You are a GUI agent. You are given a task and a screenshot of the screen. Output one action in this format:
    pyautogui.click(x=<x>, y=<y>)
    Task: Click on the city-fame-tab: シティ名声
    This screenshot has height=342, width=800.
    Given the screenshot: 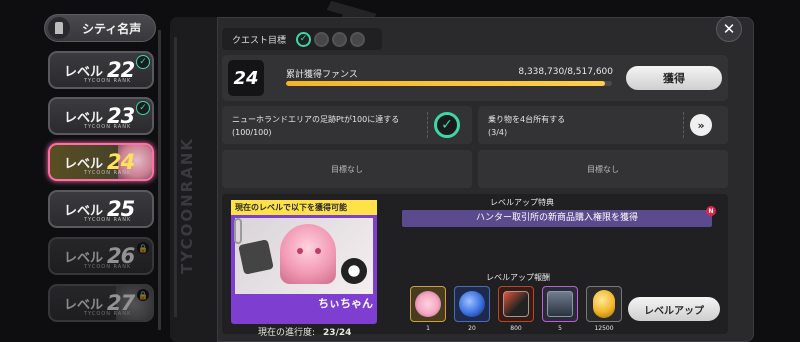 What is the action you would take?
    pyautogui.click(x=100, y=28)
    